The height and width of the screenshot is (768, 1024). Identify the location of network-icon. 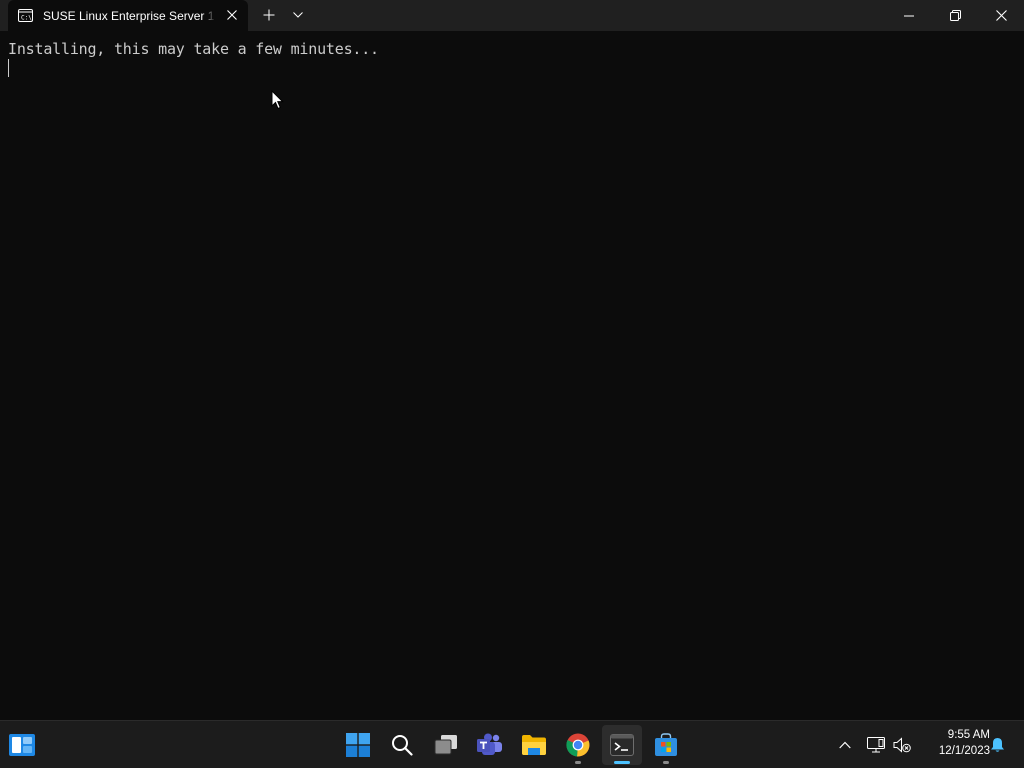
(876, 745).